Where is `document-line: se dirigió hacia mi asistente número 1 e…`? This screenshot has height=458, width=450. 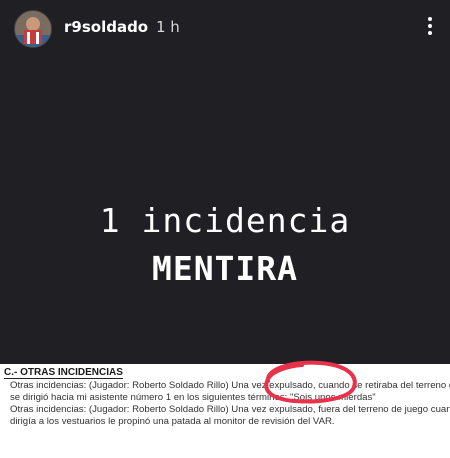 document-line: se dirigió hacia mi asistente número 1 e… is located at coordinates (193, 397).